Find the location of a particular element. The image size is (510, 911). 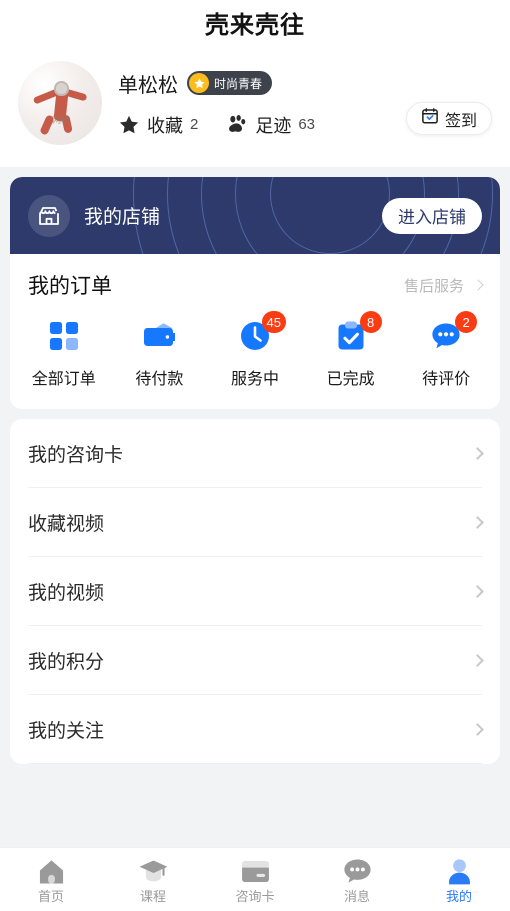

orders-title: 我的订单 is located at coordinates (70, 286).